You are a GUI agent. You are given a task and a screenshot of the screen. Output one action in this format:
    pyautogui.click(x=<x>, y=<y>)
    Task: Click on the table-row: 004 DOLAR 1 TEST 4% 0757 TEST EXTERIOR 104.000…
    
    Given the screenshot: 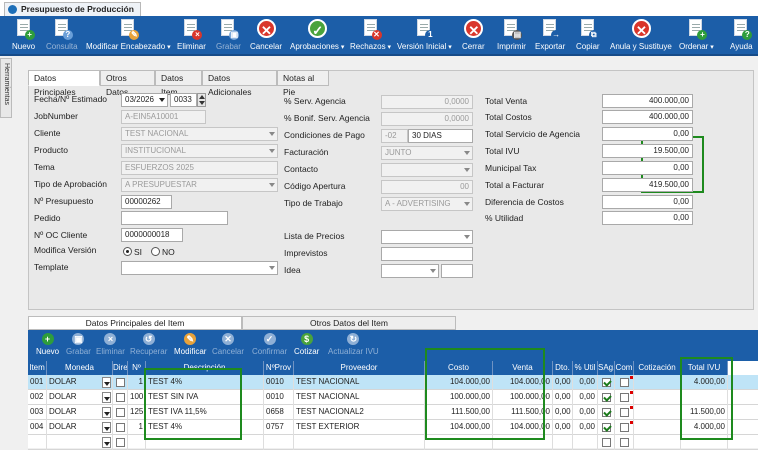 What is the action you would take?
    pyautogui.click(x=393, y=427)
    